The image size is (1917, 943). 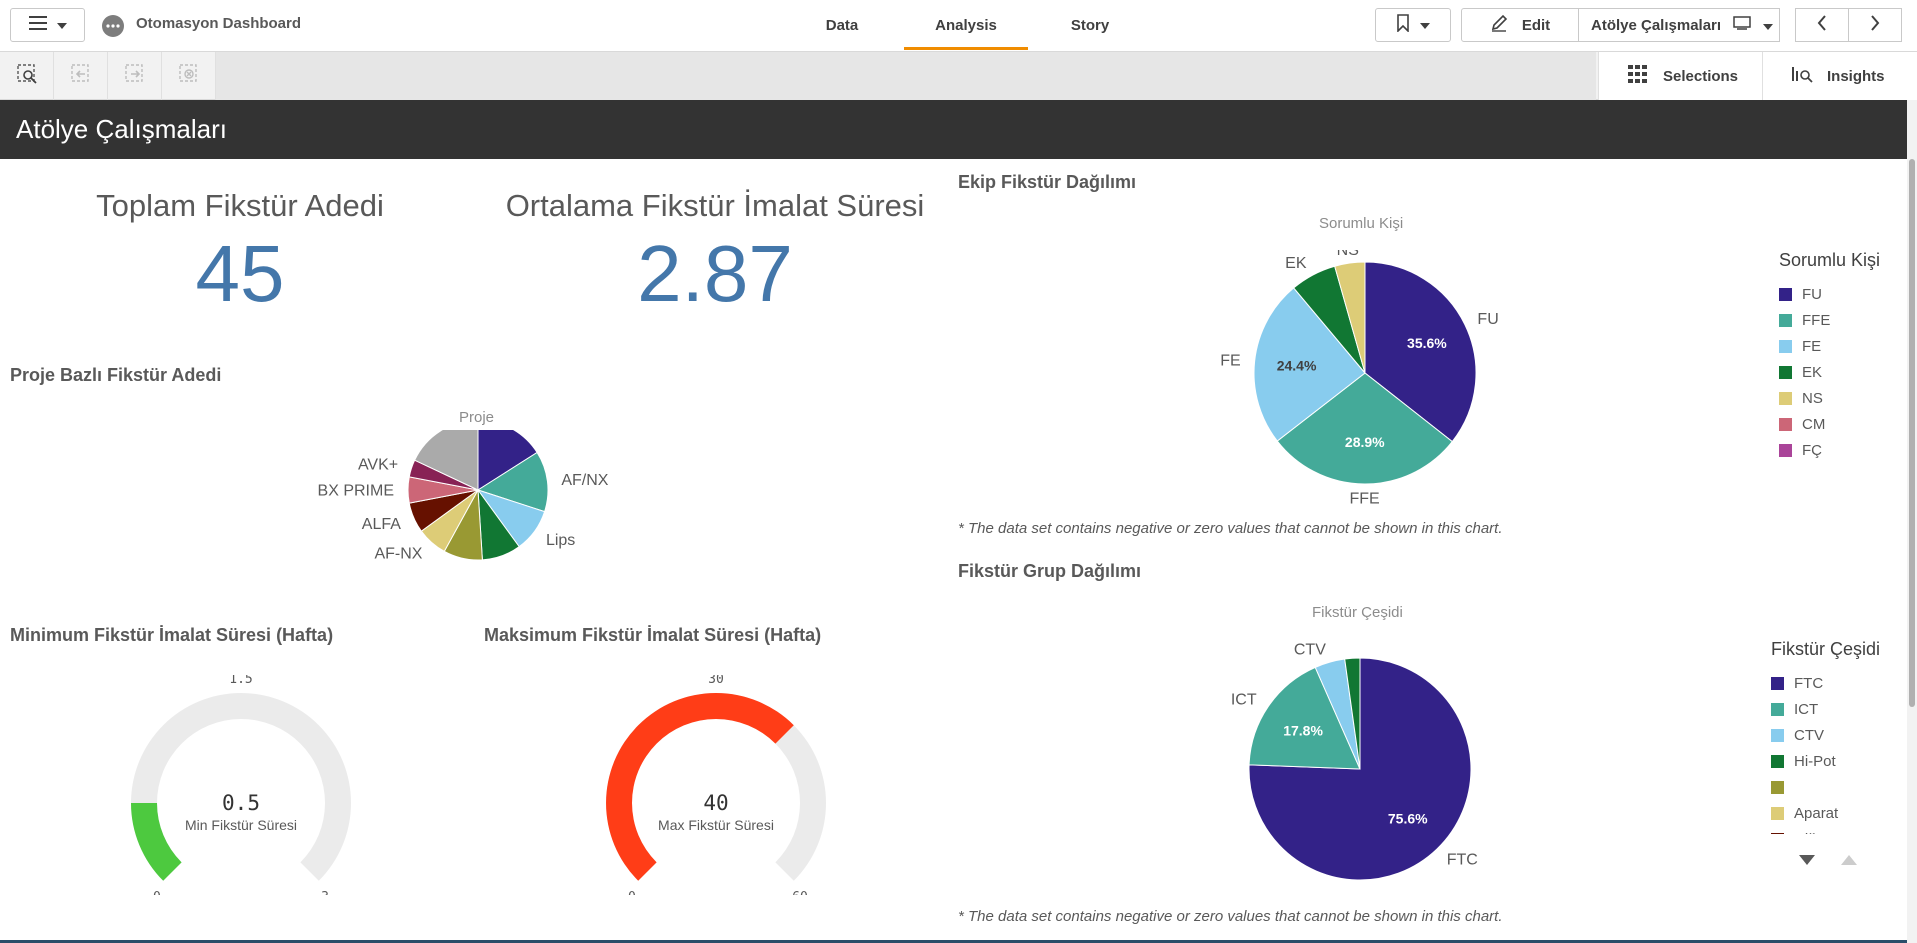 I want to click on team-legend-item: FÇ, so click(x=1829, y=450).